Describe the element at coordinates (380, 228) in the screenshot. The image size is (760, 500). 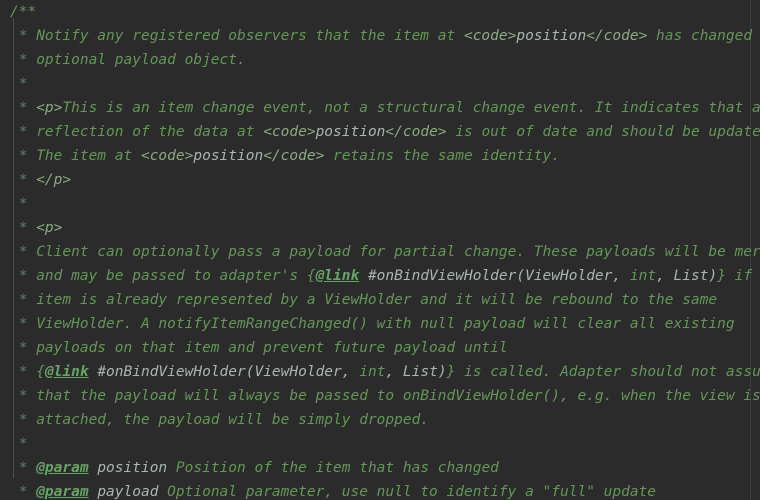
I see `code-line: * <p>` at that location.